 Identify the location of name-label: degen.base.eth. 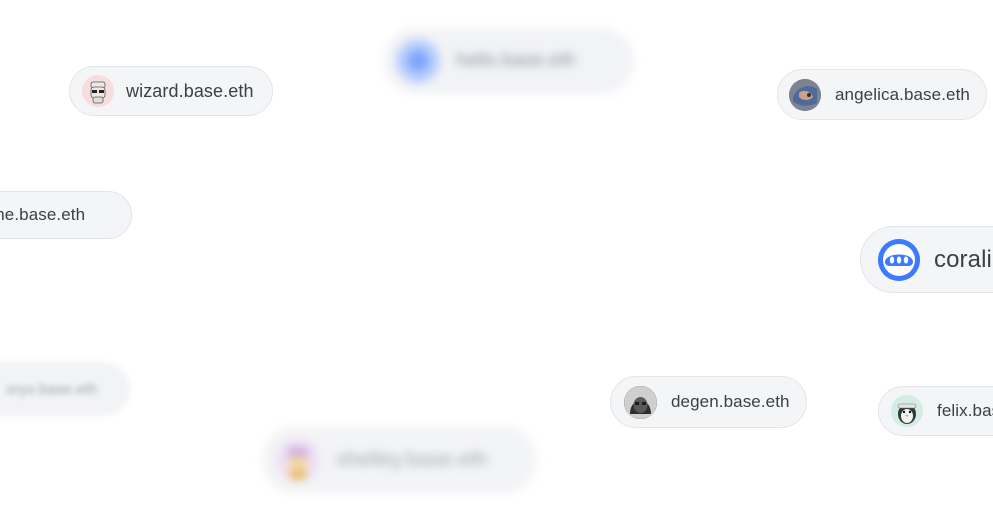
(730, 401).